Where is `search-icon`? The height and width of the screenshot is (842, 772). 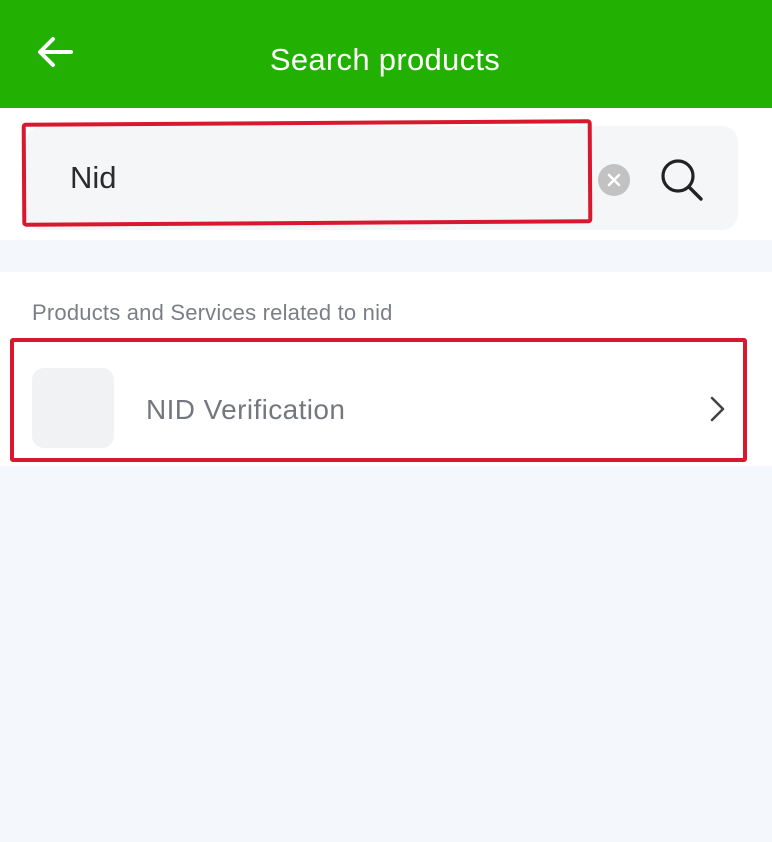
search-icon is located at coordinates (682, 180).